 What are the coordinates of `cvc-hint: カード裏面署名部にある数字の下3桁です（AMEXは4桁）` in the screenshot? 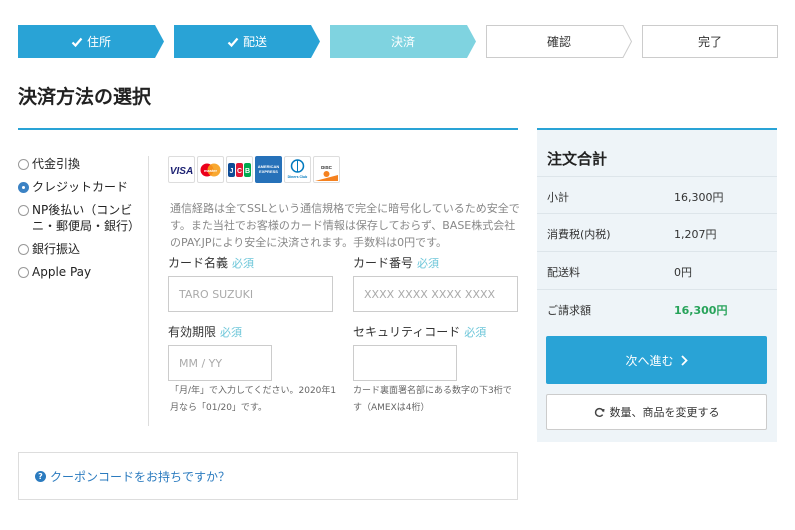 It's located at (432, 399).